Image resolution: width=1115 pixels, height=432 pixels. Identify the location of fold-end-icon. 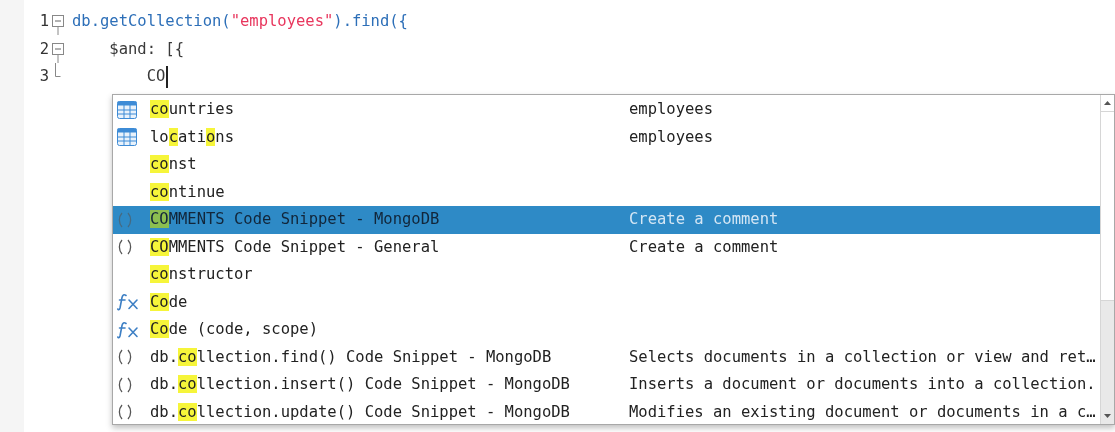
(58, 70).